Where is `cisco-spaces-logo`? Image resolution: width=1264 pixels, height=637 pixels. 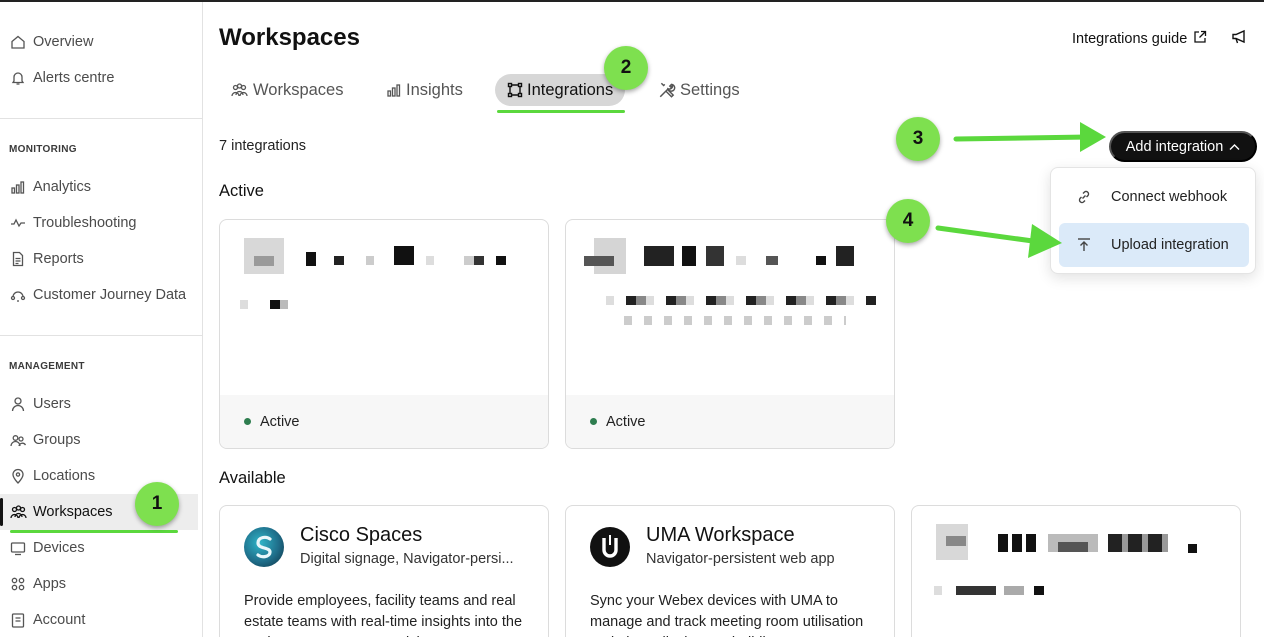 cisco-spaces-logo is located at coordinates (264, 547).